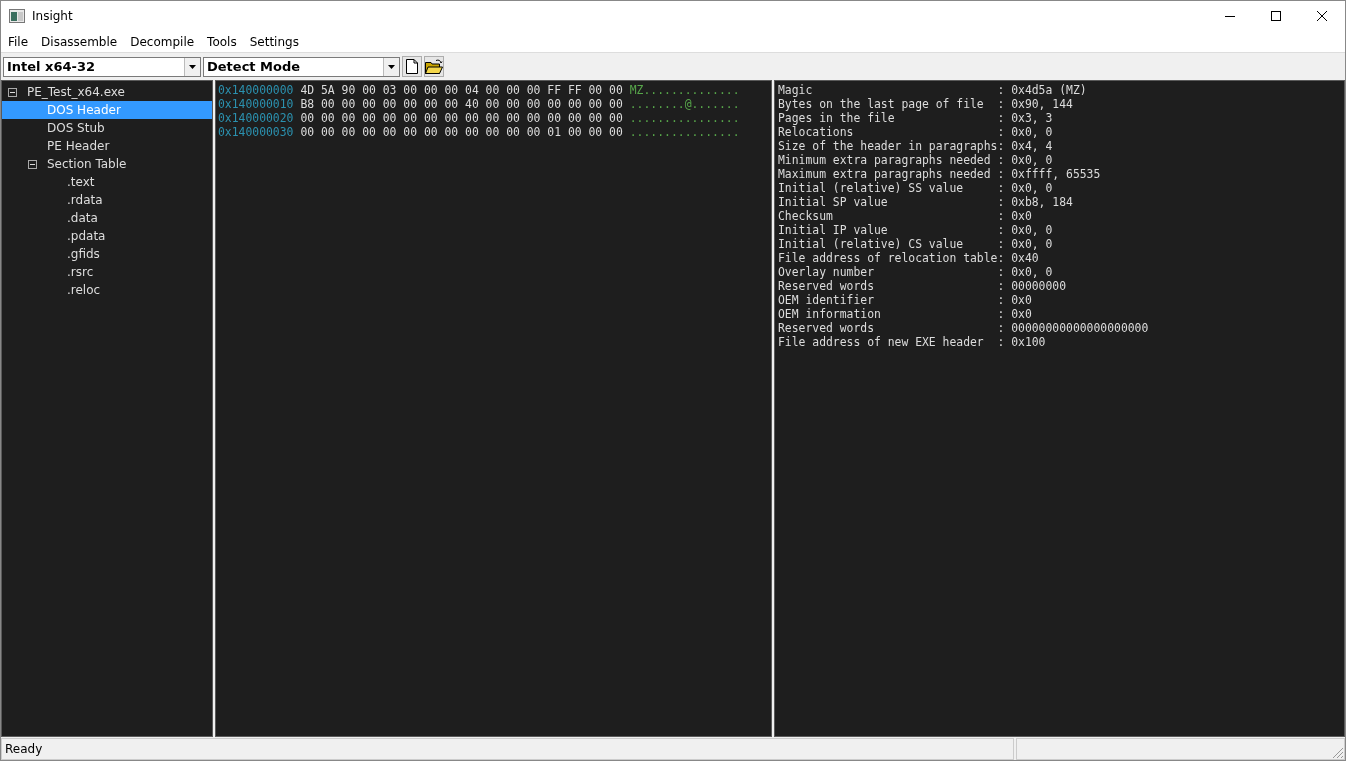 This screenshot has width=1346, height=761. What do you see at coordinates (915, 272) in the screenshot?
I see `header-field-line: Overlay number : 0x0, 0` at bounding box center [915, 272].